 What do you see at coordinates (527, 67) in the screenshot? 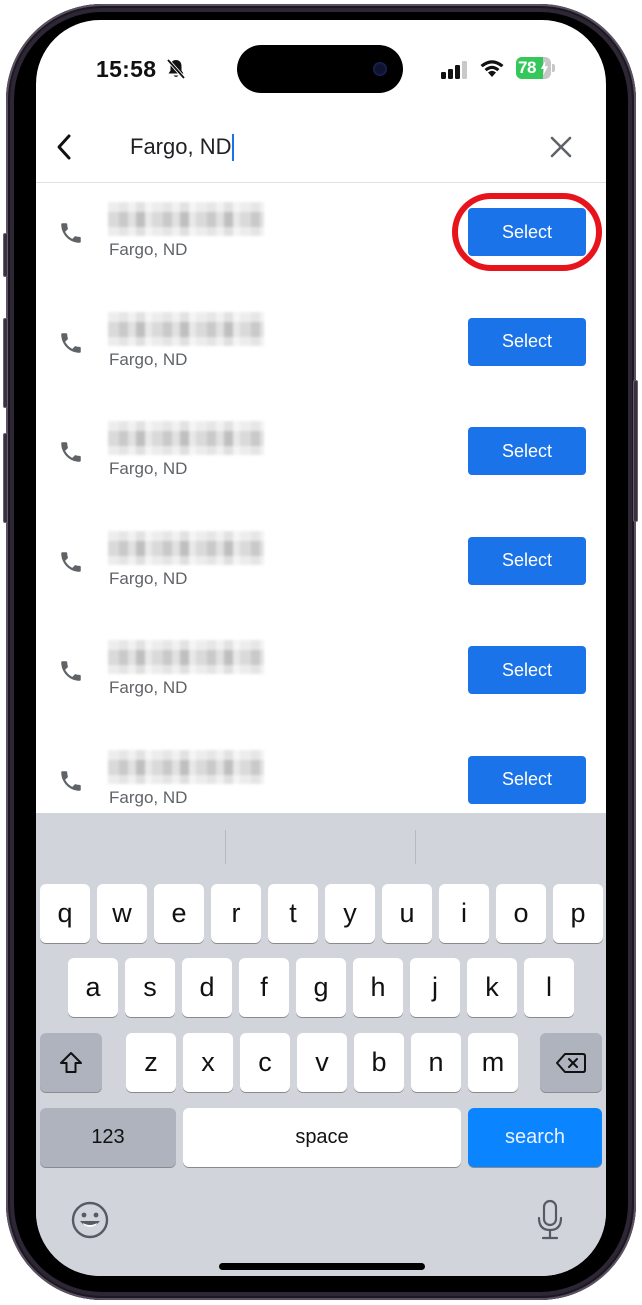
I see `battery-percent: 78` at bounding box center [527, 67].